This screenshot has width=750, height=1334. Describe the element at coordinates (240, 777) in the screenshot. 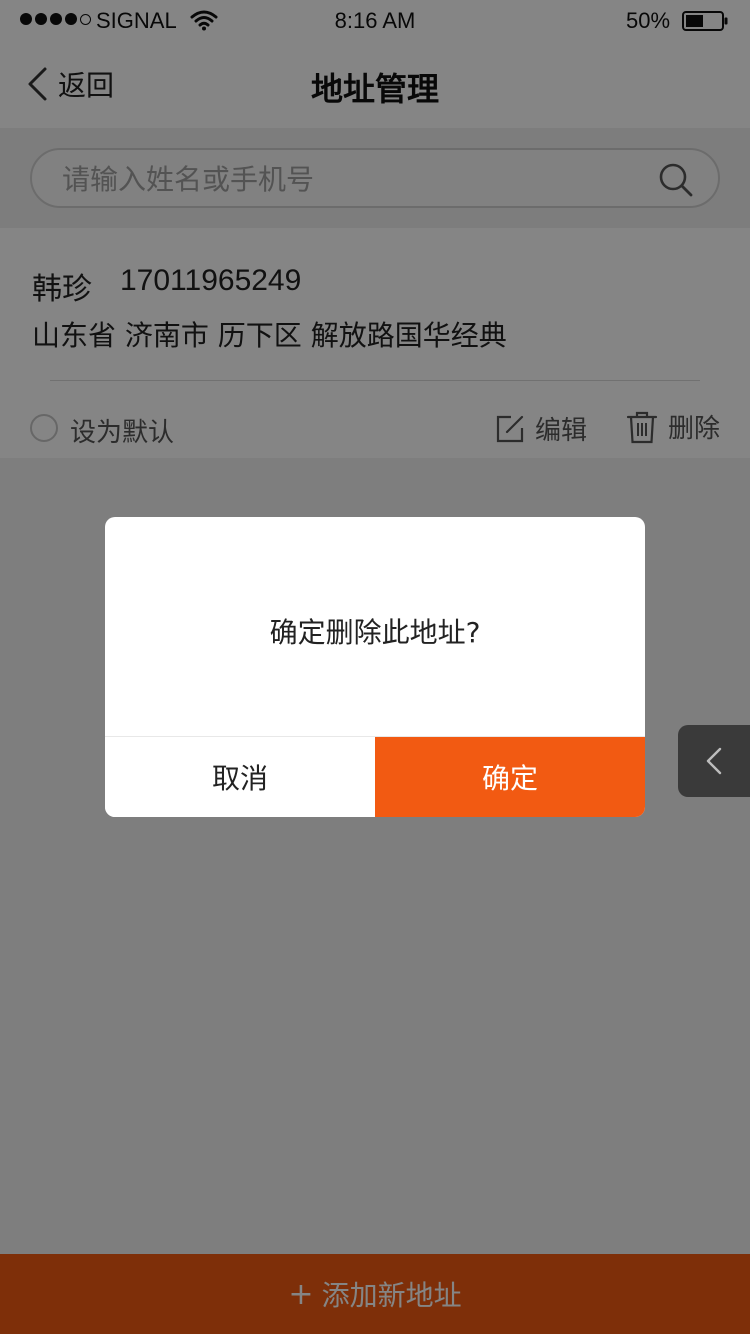

I see `cancel-button: 取消` at that location.